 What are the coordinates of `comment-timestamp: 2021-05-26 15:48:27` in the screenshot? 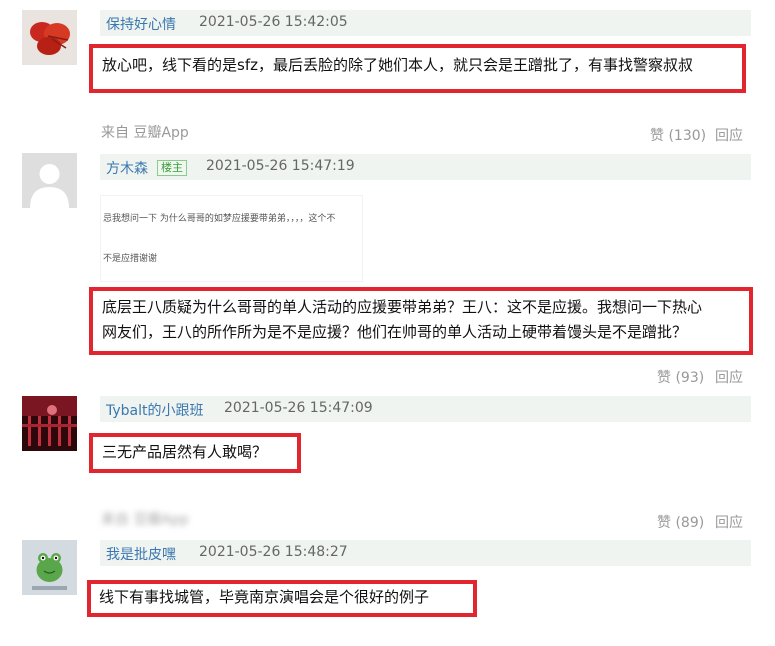 It's located at (273, 552).